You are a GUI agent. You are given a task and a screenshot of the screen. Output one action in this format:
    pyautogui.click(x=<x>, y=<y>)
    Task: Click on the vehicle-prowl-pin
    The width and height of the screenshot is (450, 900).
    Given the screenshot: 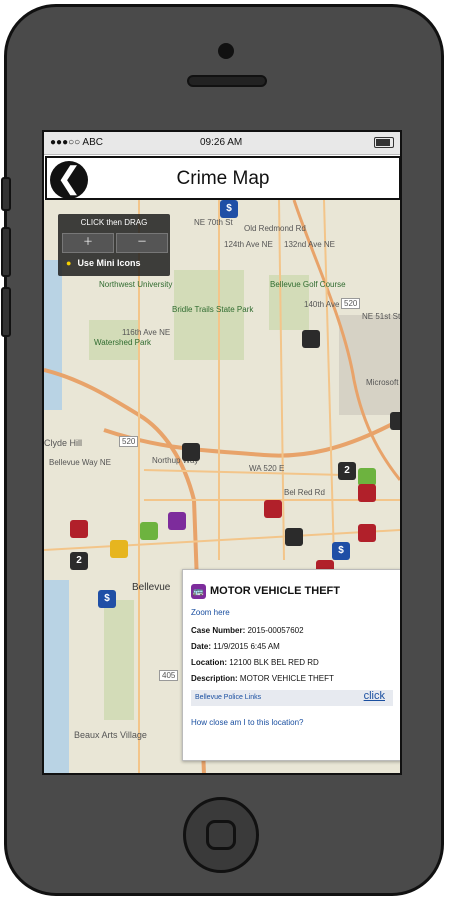 What is the action you would take?
    pyautogui.click(x=311, y=339)
    